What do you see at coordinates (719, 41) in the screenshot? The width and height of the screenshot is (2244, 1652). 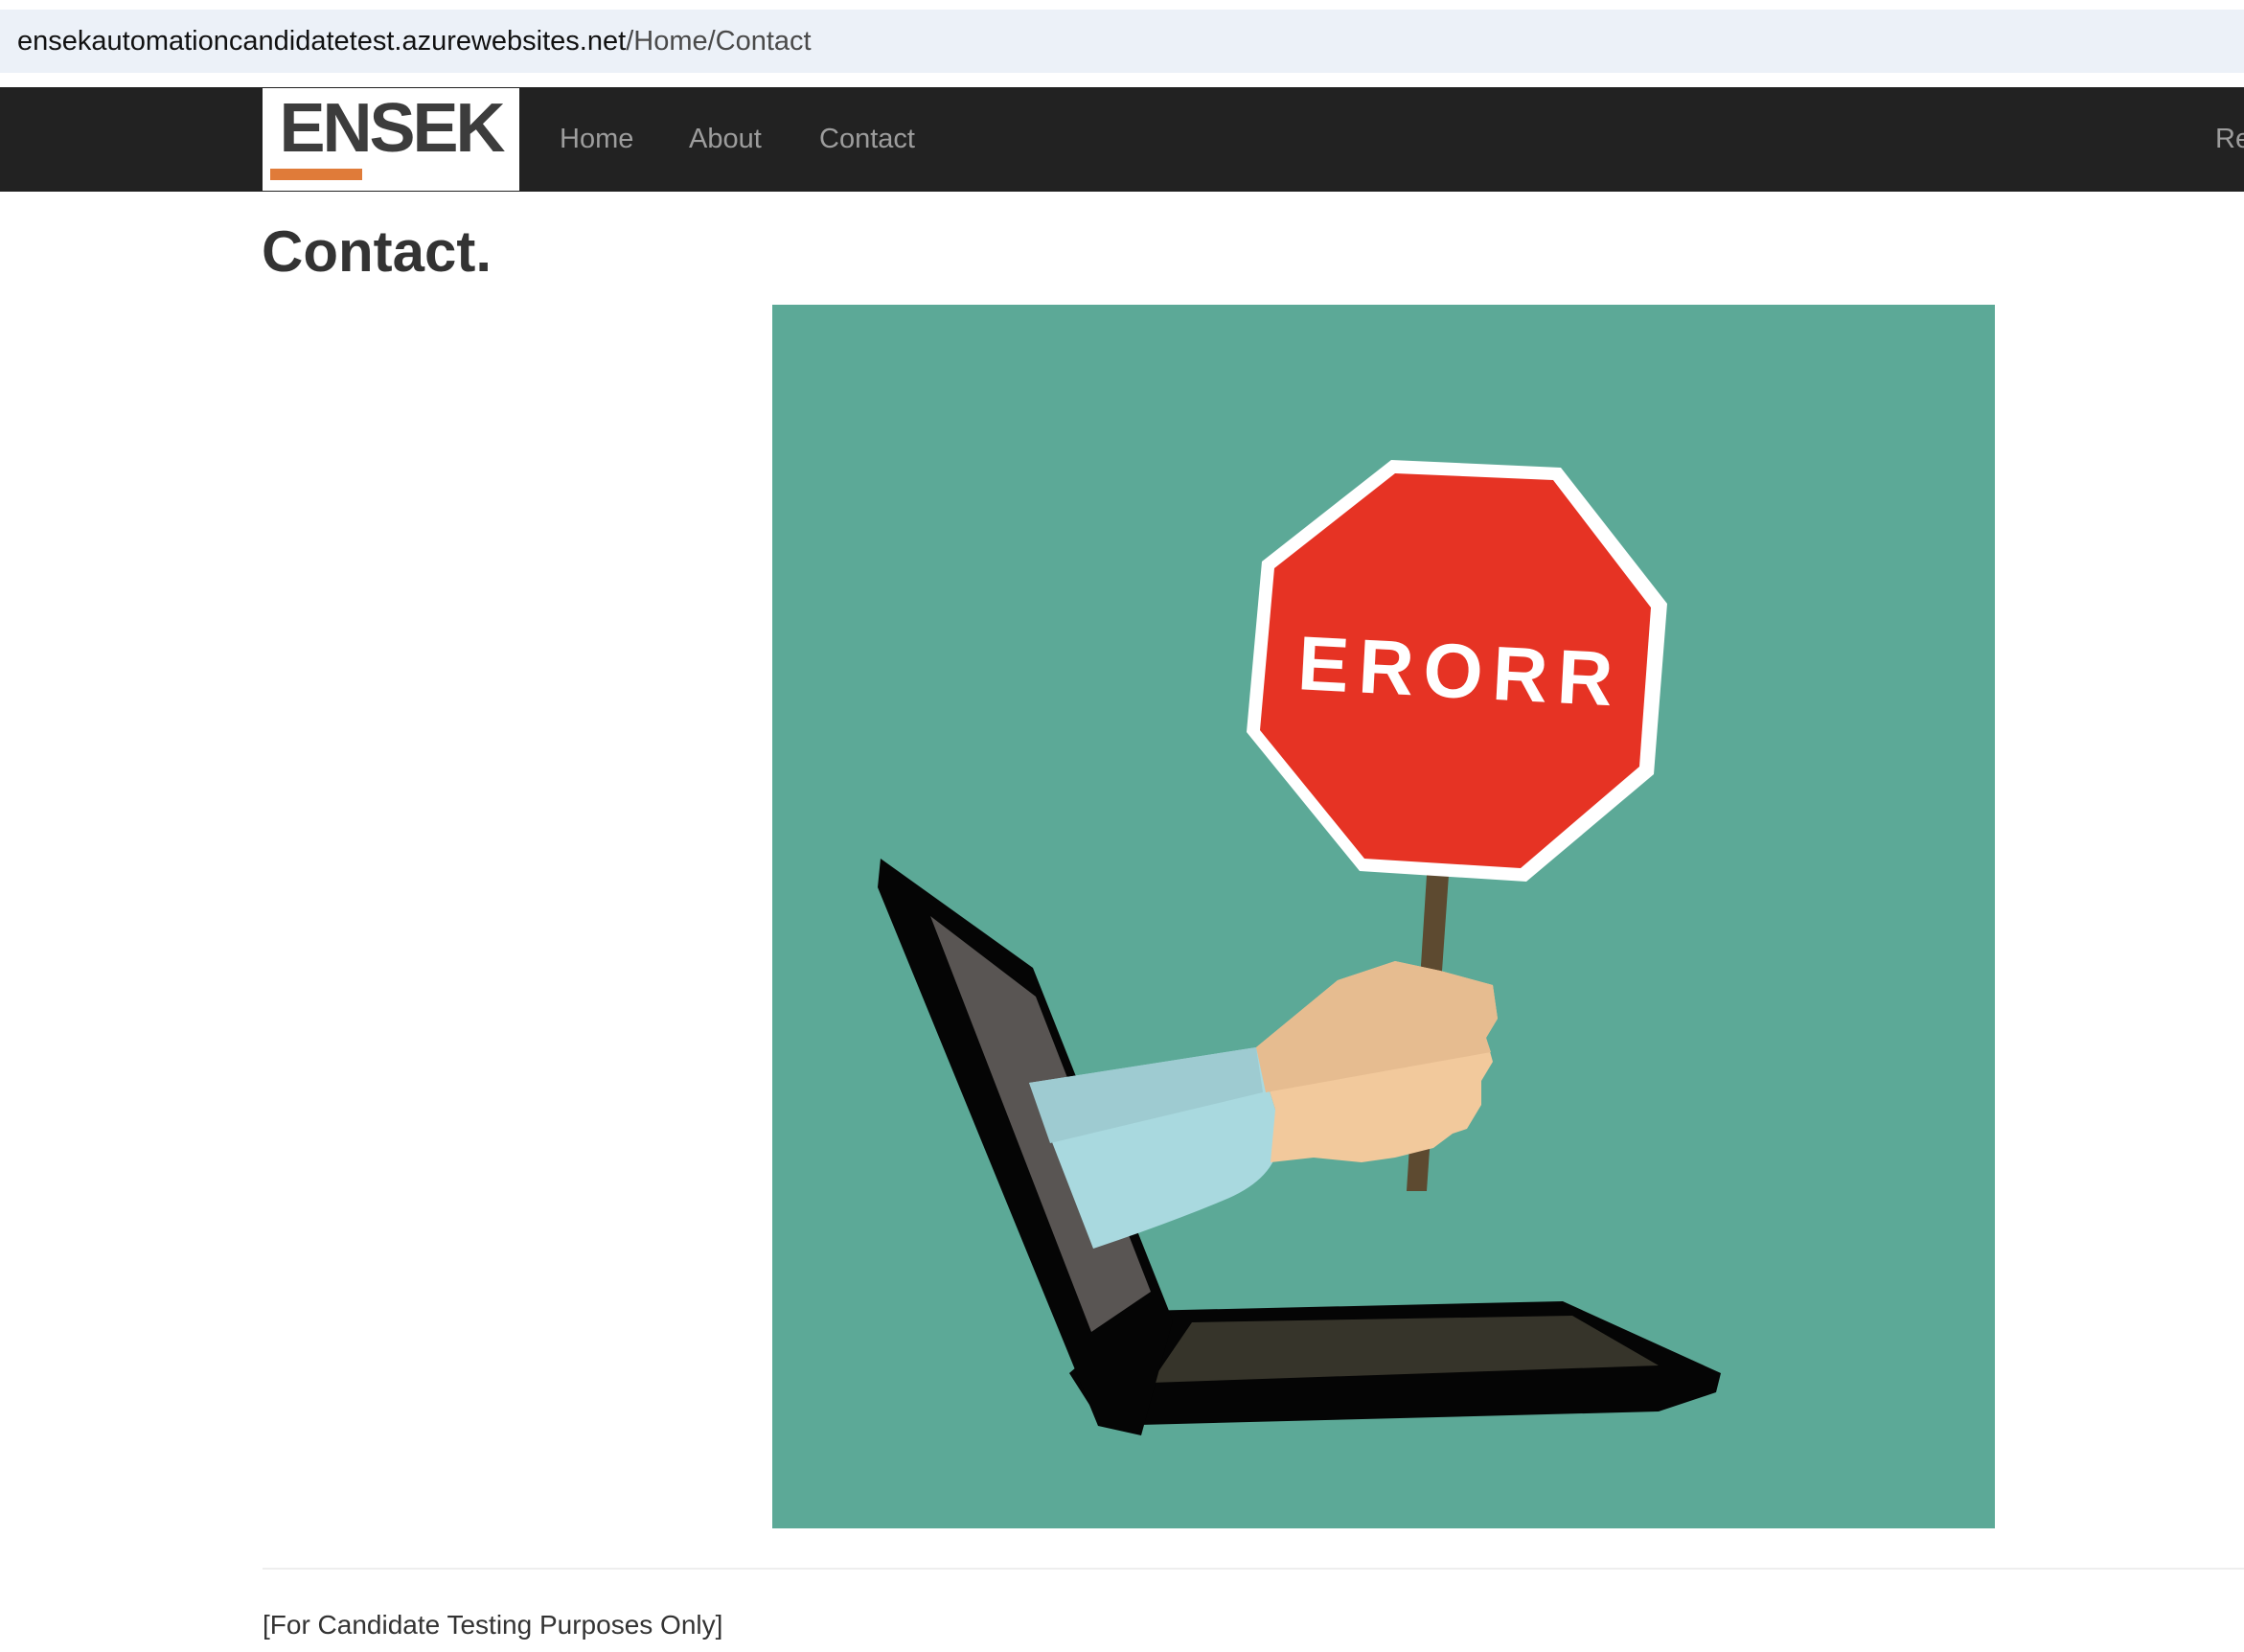 I see `url-path: /Home/Contact` at bounding box center [719, 41].